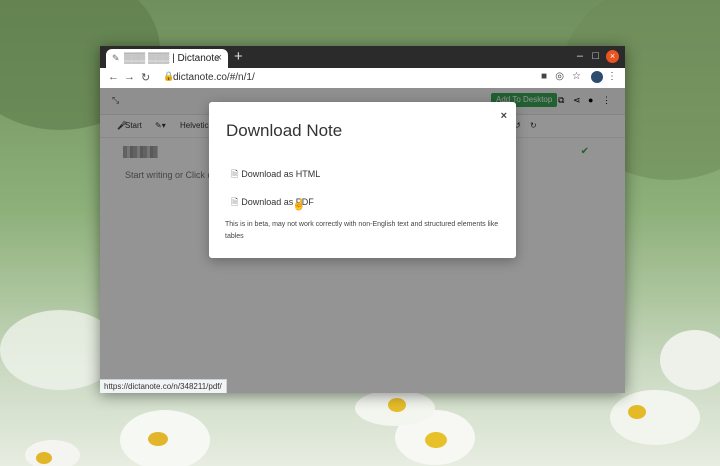 The image size is (720, 466). Describe the element at coordinates (612, 76) in the screenshot. I see `menu-dots-icon: ⋮` at that location.